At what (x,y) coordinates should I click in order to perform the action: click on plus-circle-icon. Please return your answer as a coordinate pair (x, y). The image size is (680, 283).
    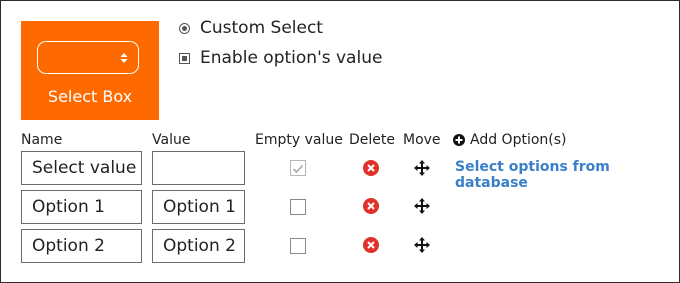
    Looking at the image, I should click on (459, 140).